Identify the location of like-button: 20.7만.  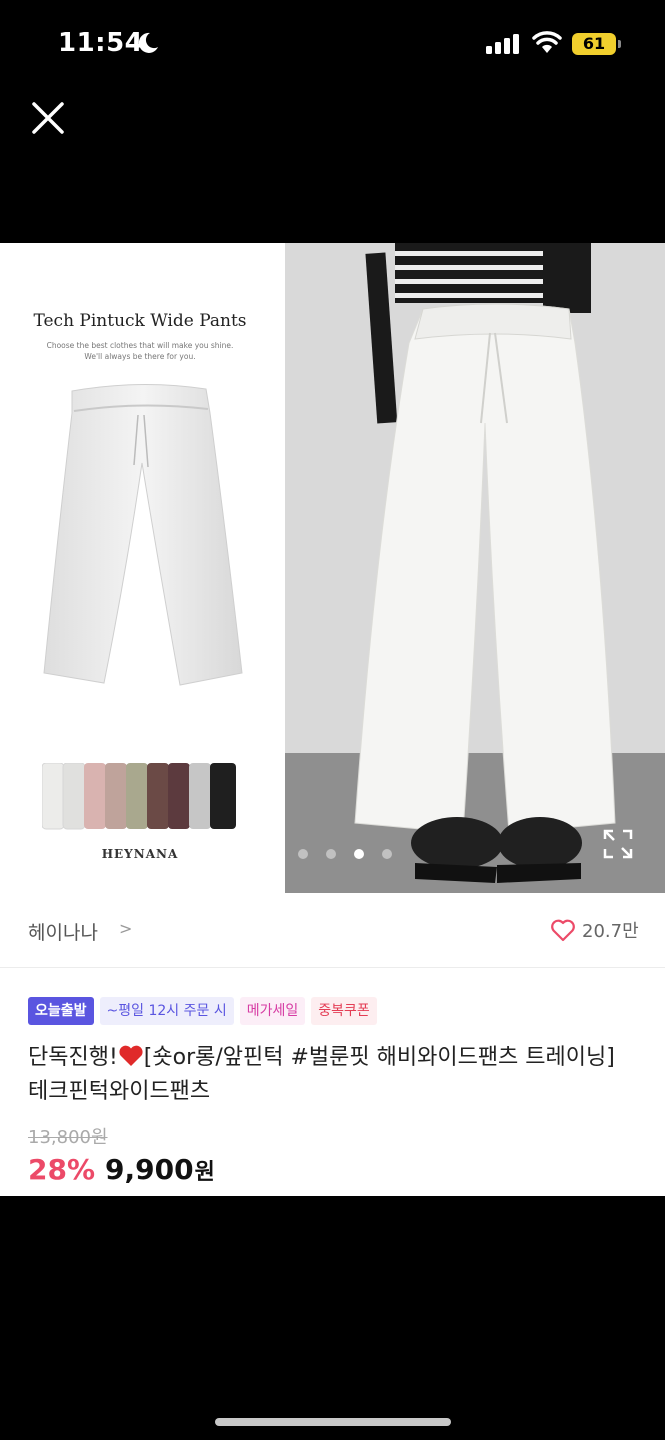
(594, 930).